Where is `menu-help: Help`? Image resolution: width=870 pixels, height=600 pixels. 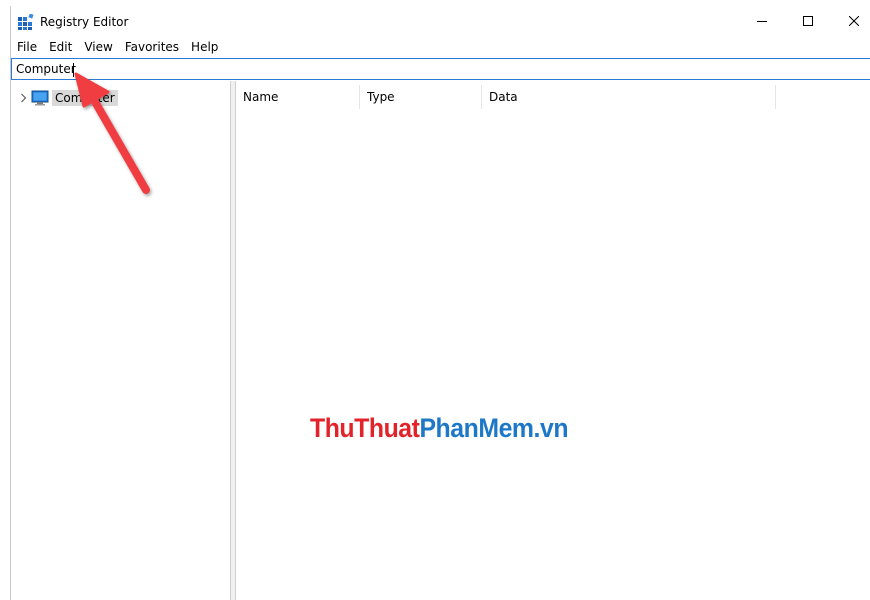 menu-help: Help is located at coordinates (204, 48).